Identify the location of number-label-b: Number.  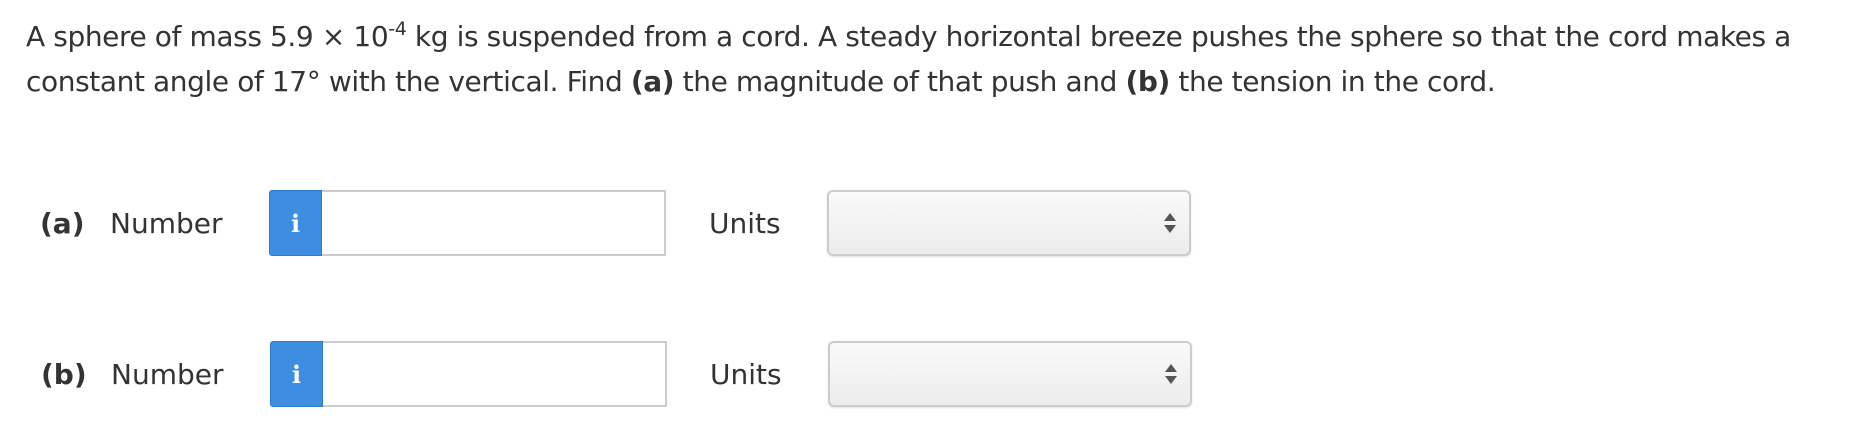
(167, 374).